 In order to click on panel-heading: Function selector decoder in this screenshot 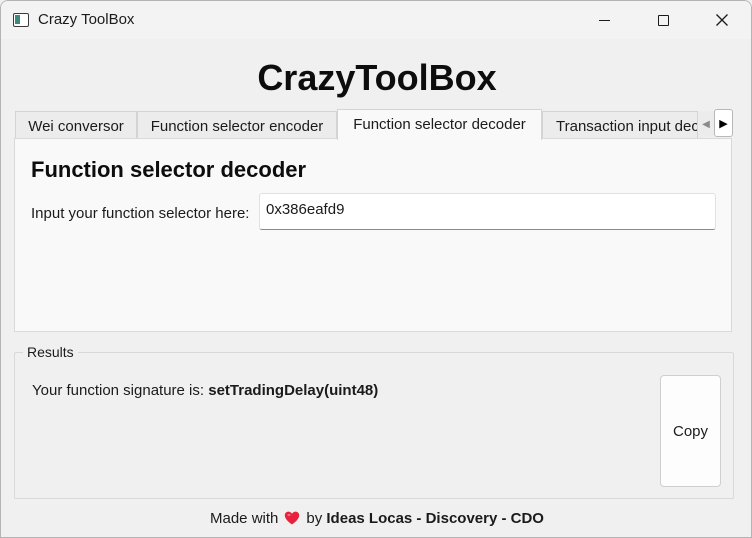, I will do `click(169, 169)`.